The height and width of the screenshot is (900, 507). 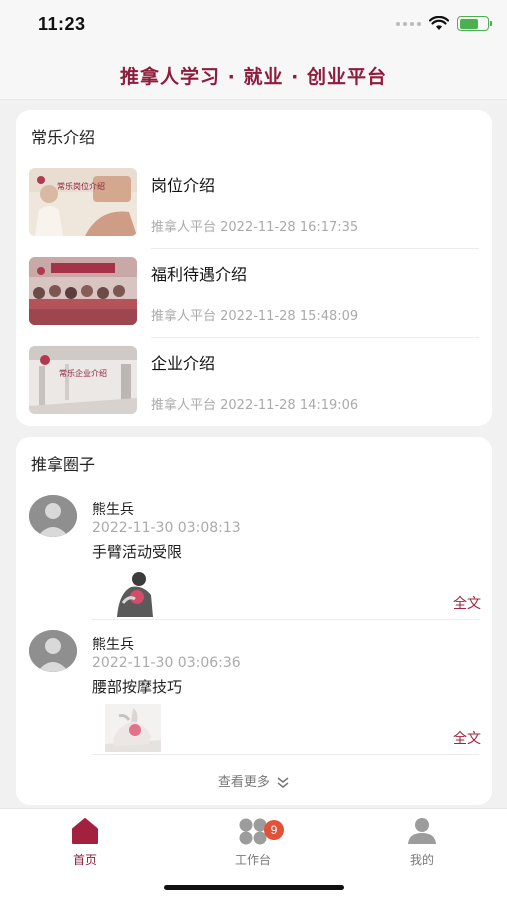 What do you see at coordinates (255, 558) in the screenshot?
I see `post-item: 熊生兵 2022-11-30 03:08:13 手臂活动受限 全文` at bounding box center [255, 558].